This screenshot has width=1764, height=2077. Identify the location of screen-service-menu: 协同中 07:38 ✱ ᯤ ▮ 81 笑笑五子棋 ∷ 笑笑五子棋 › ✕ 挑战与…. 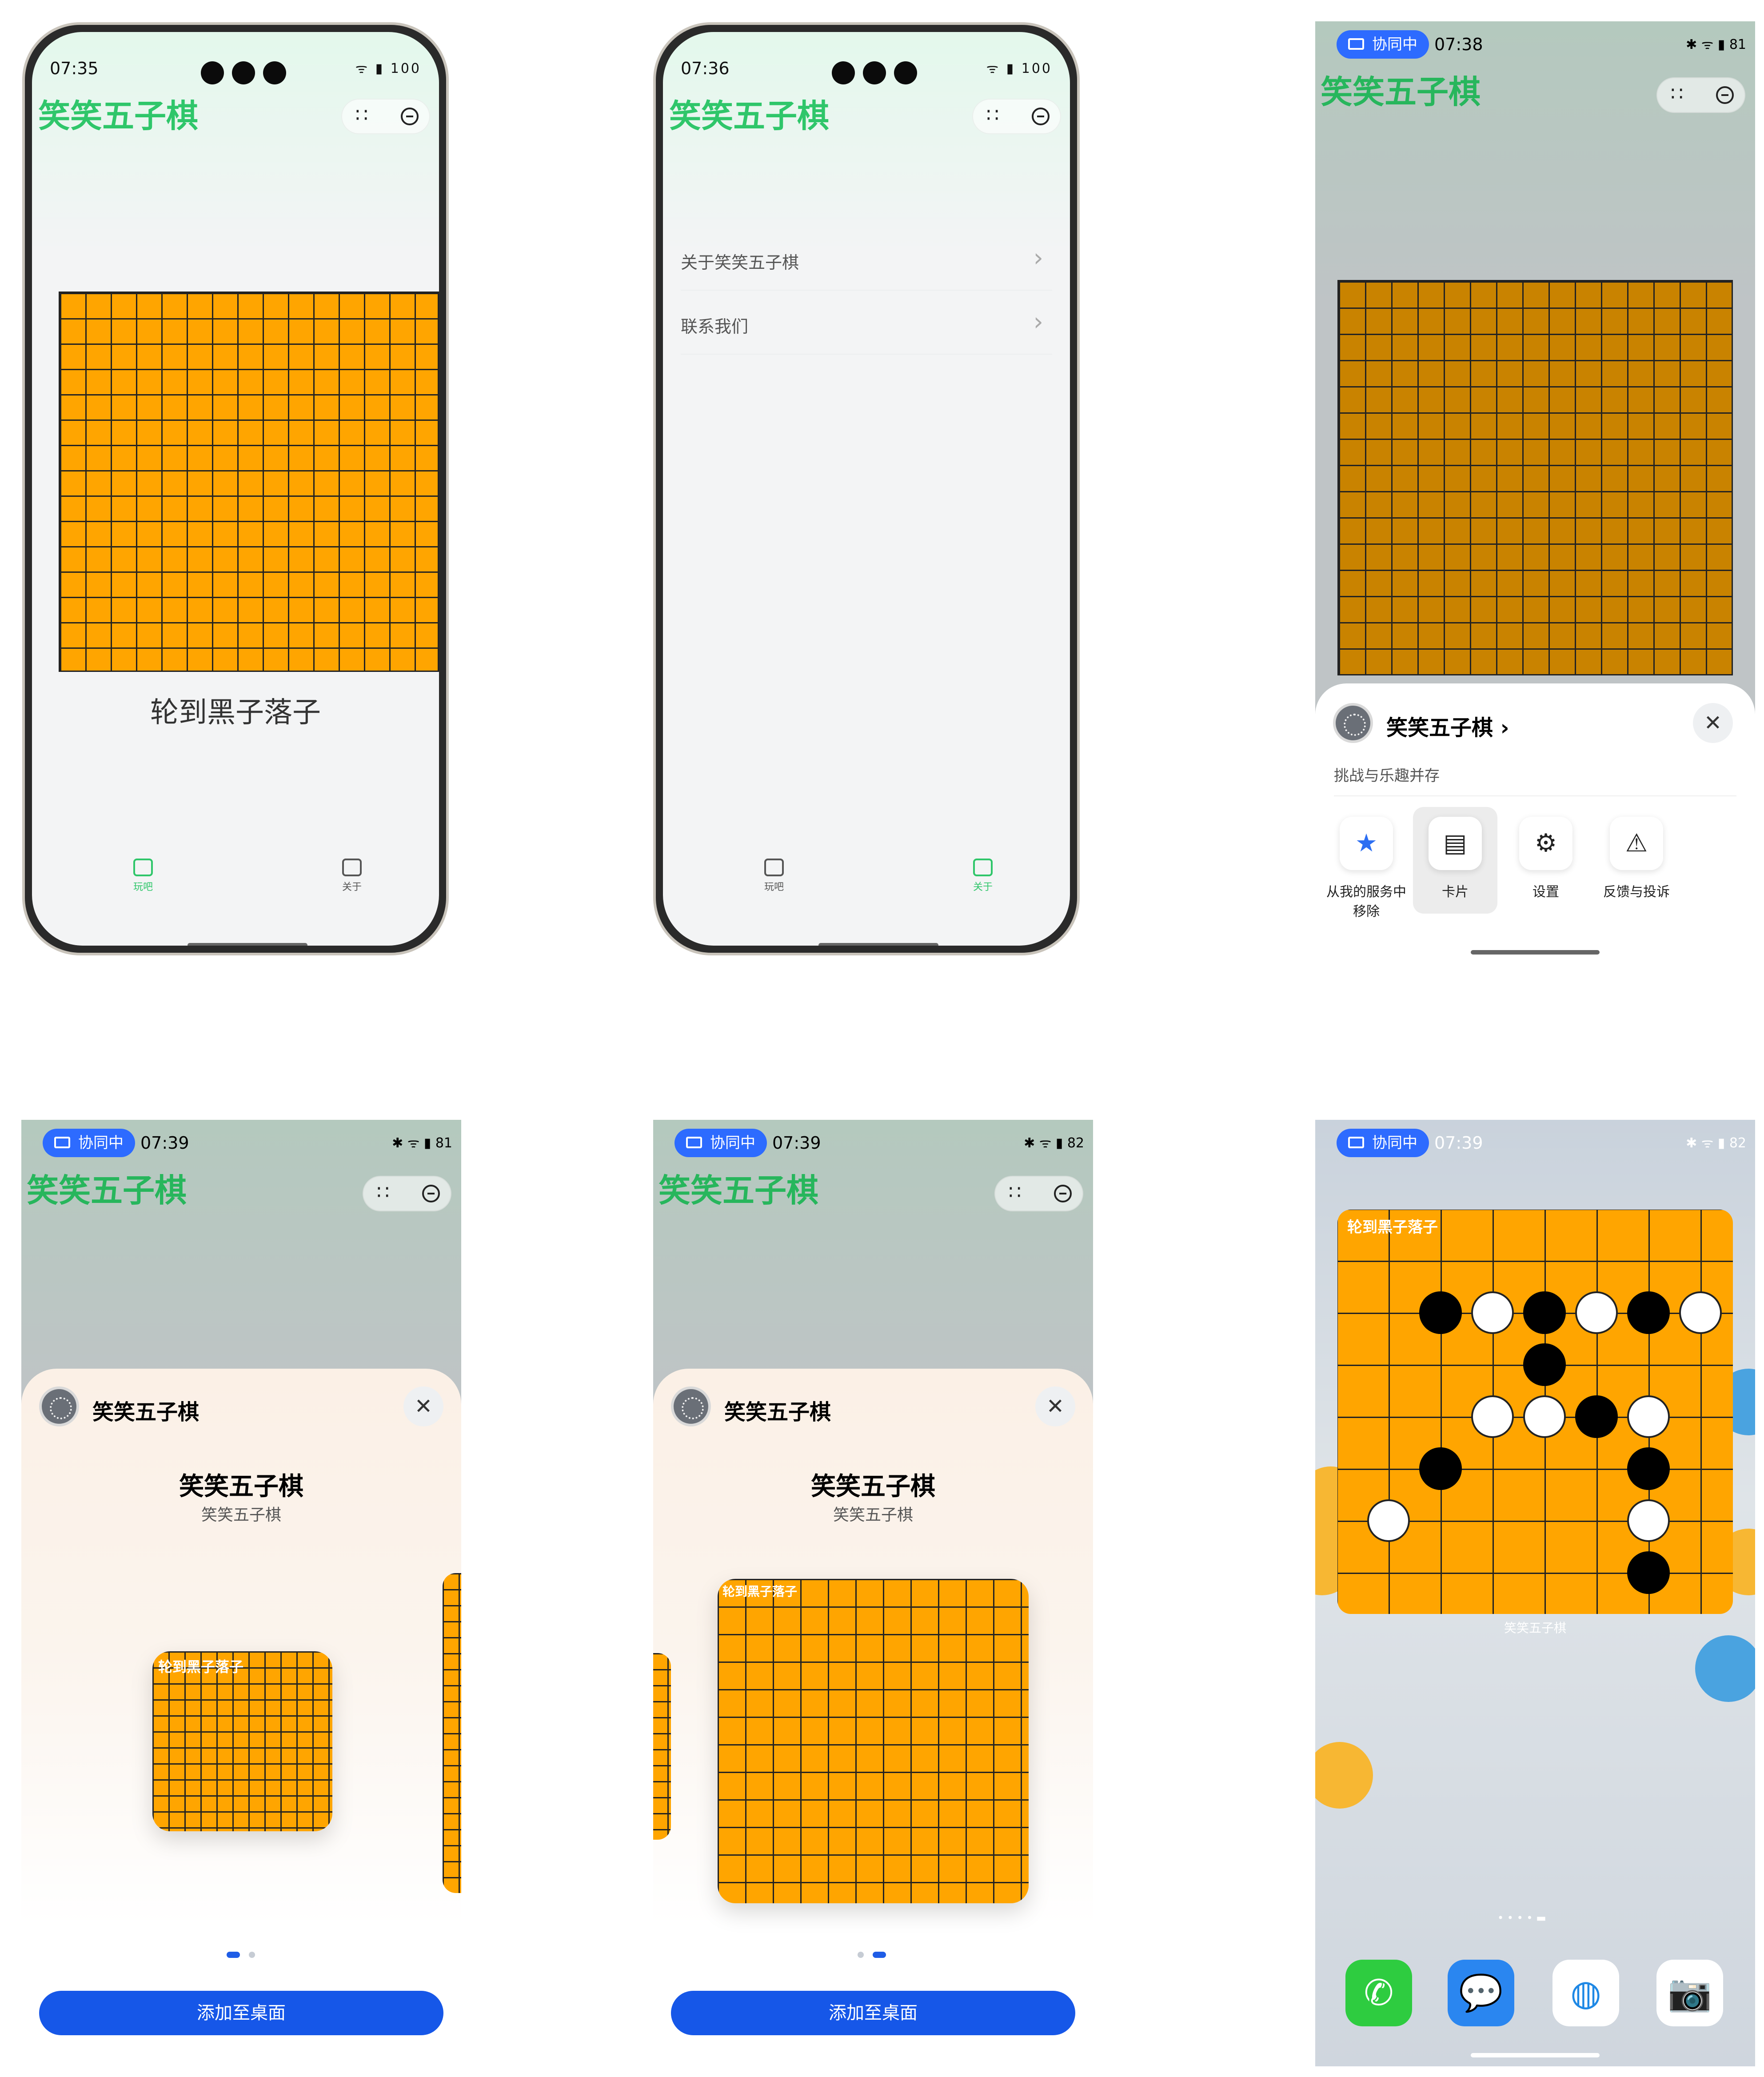
(1535, 494).